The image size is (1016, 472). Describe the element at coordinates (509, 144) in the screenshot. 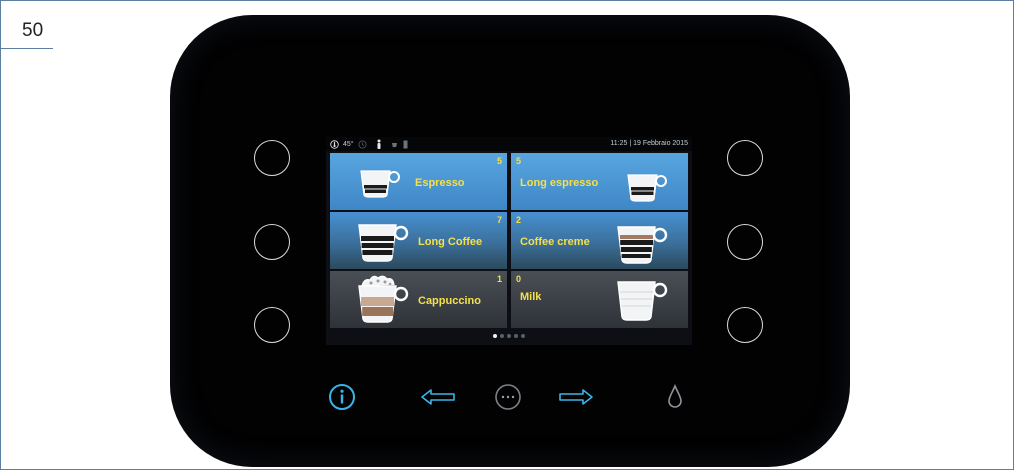

I see `status-bar: 45° 11:25 | 19 Febbraio 2015` at that location.